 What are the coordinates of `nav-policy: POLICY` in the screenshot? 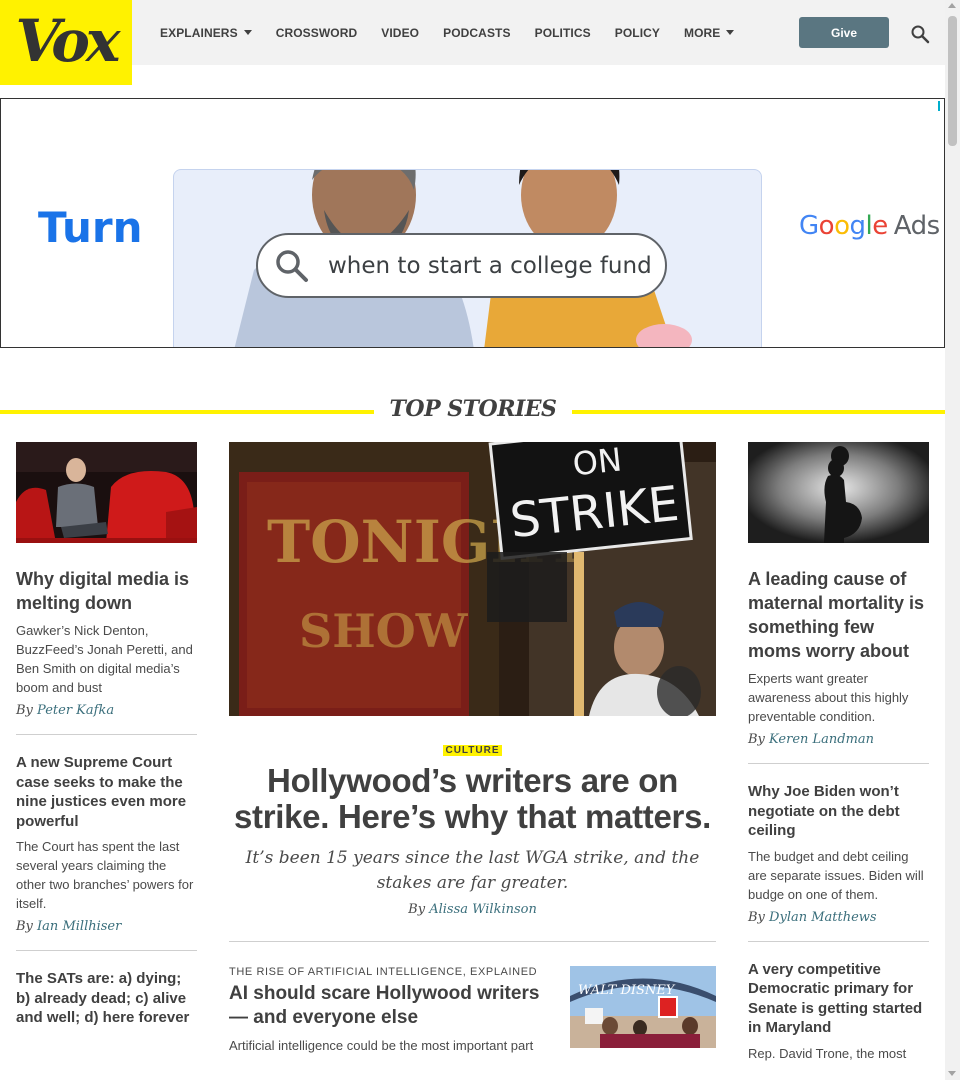 It's located at (637, 33).